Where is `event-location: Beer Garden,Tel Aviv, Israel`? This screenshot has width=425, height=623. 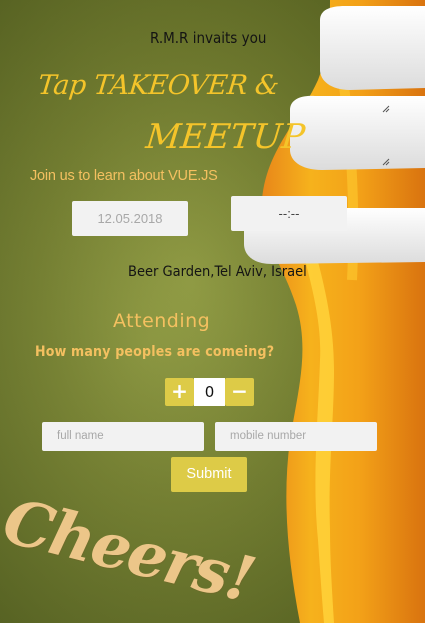 event-location: Beer Garden,Tel Aviv, Israel is located at coordinates (217, 272).